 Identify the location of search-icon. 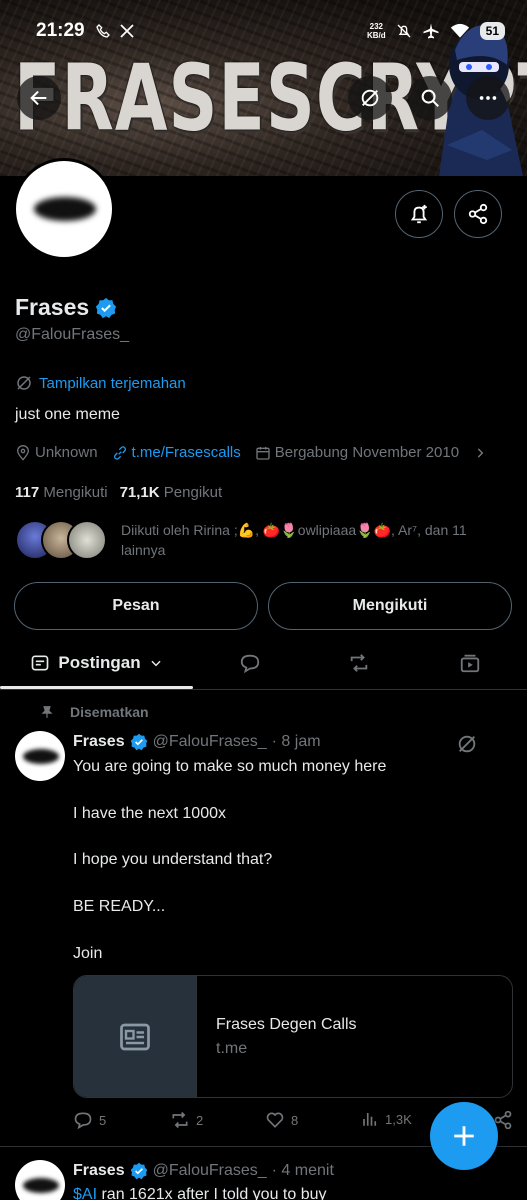
(430, 98).